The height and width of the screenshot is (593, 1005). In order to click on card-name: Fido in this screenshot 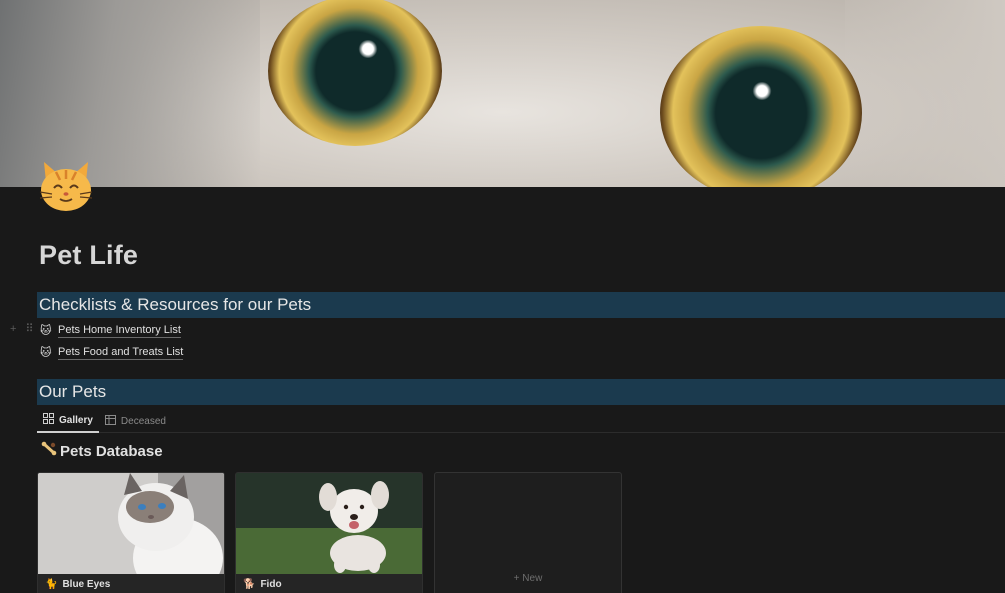, I will do `click(271, 584)`.